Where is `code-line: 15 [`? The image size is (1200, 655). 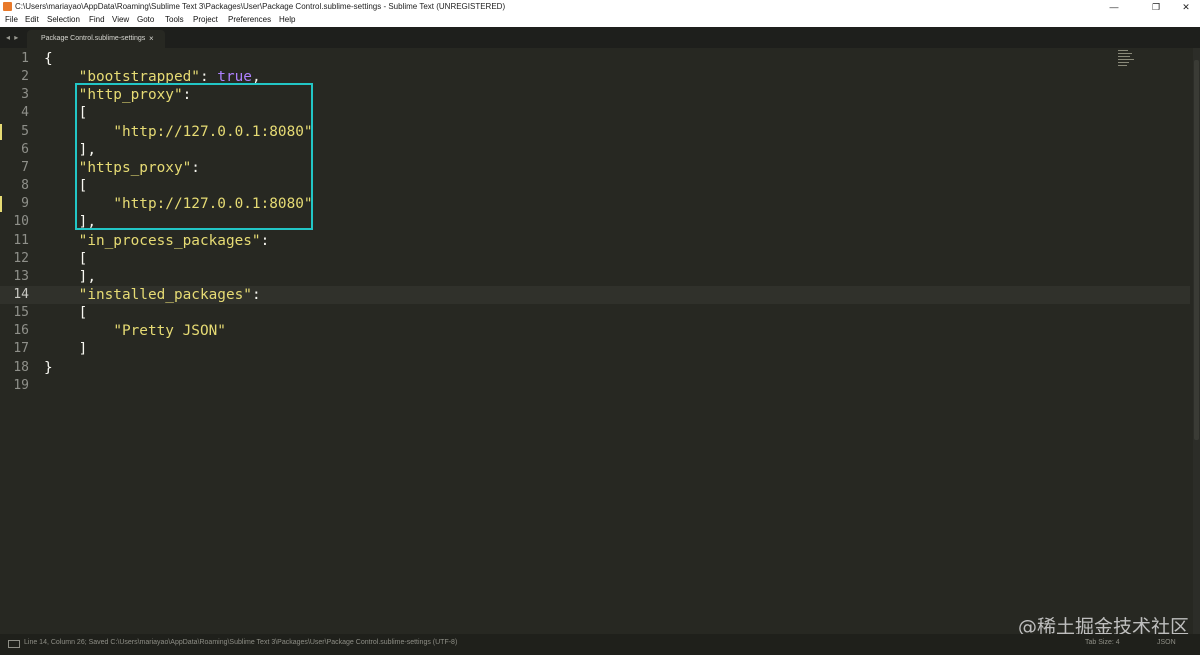
code-line: 15 [ is located at coordinates (595, 313).